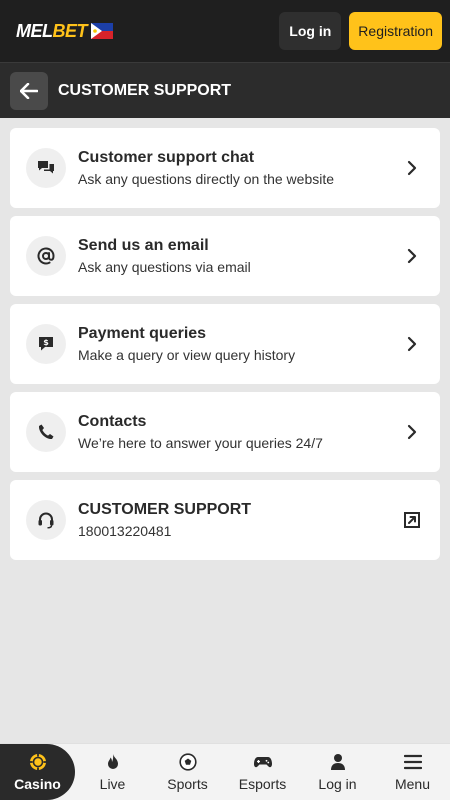 The height and width of the screenshot is (800, 450). I want to click on page-header: CUSTOMER SUPPORT, so click(225, 90).